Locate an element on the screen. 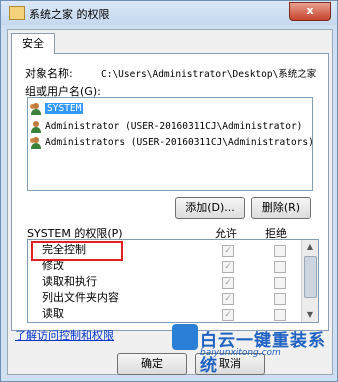 This screenshot has width=338, height=382. close-button: x is located at coordinates (310, 11).